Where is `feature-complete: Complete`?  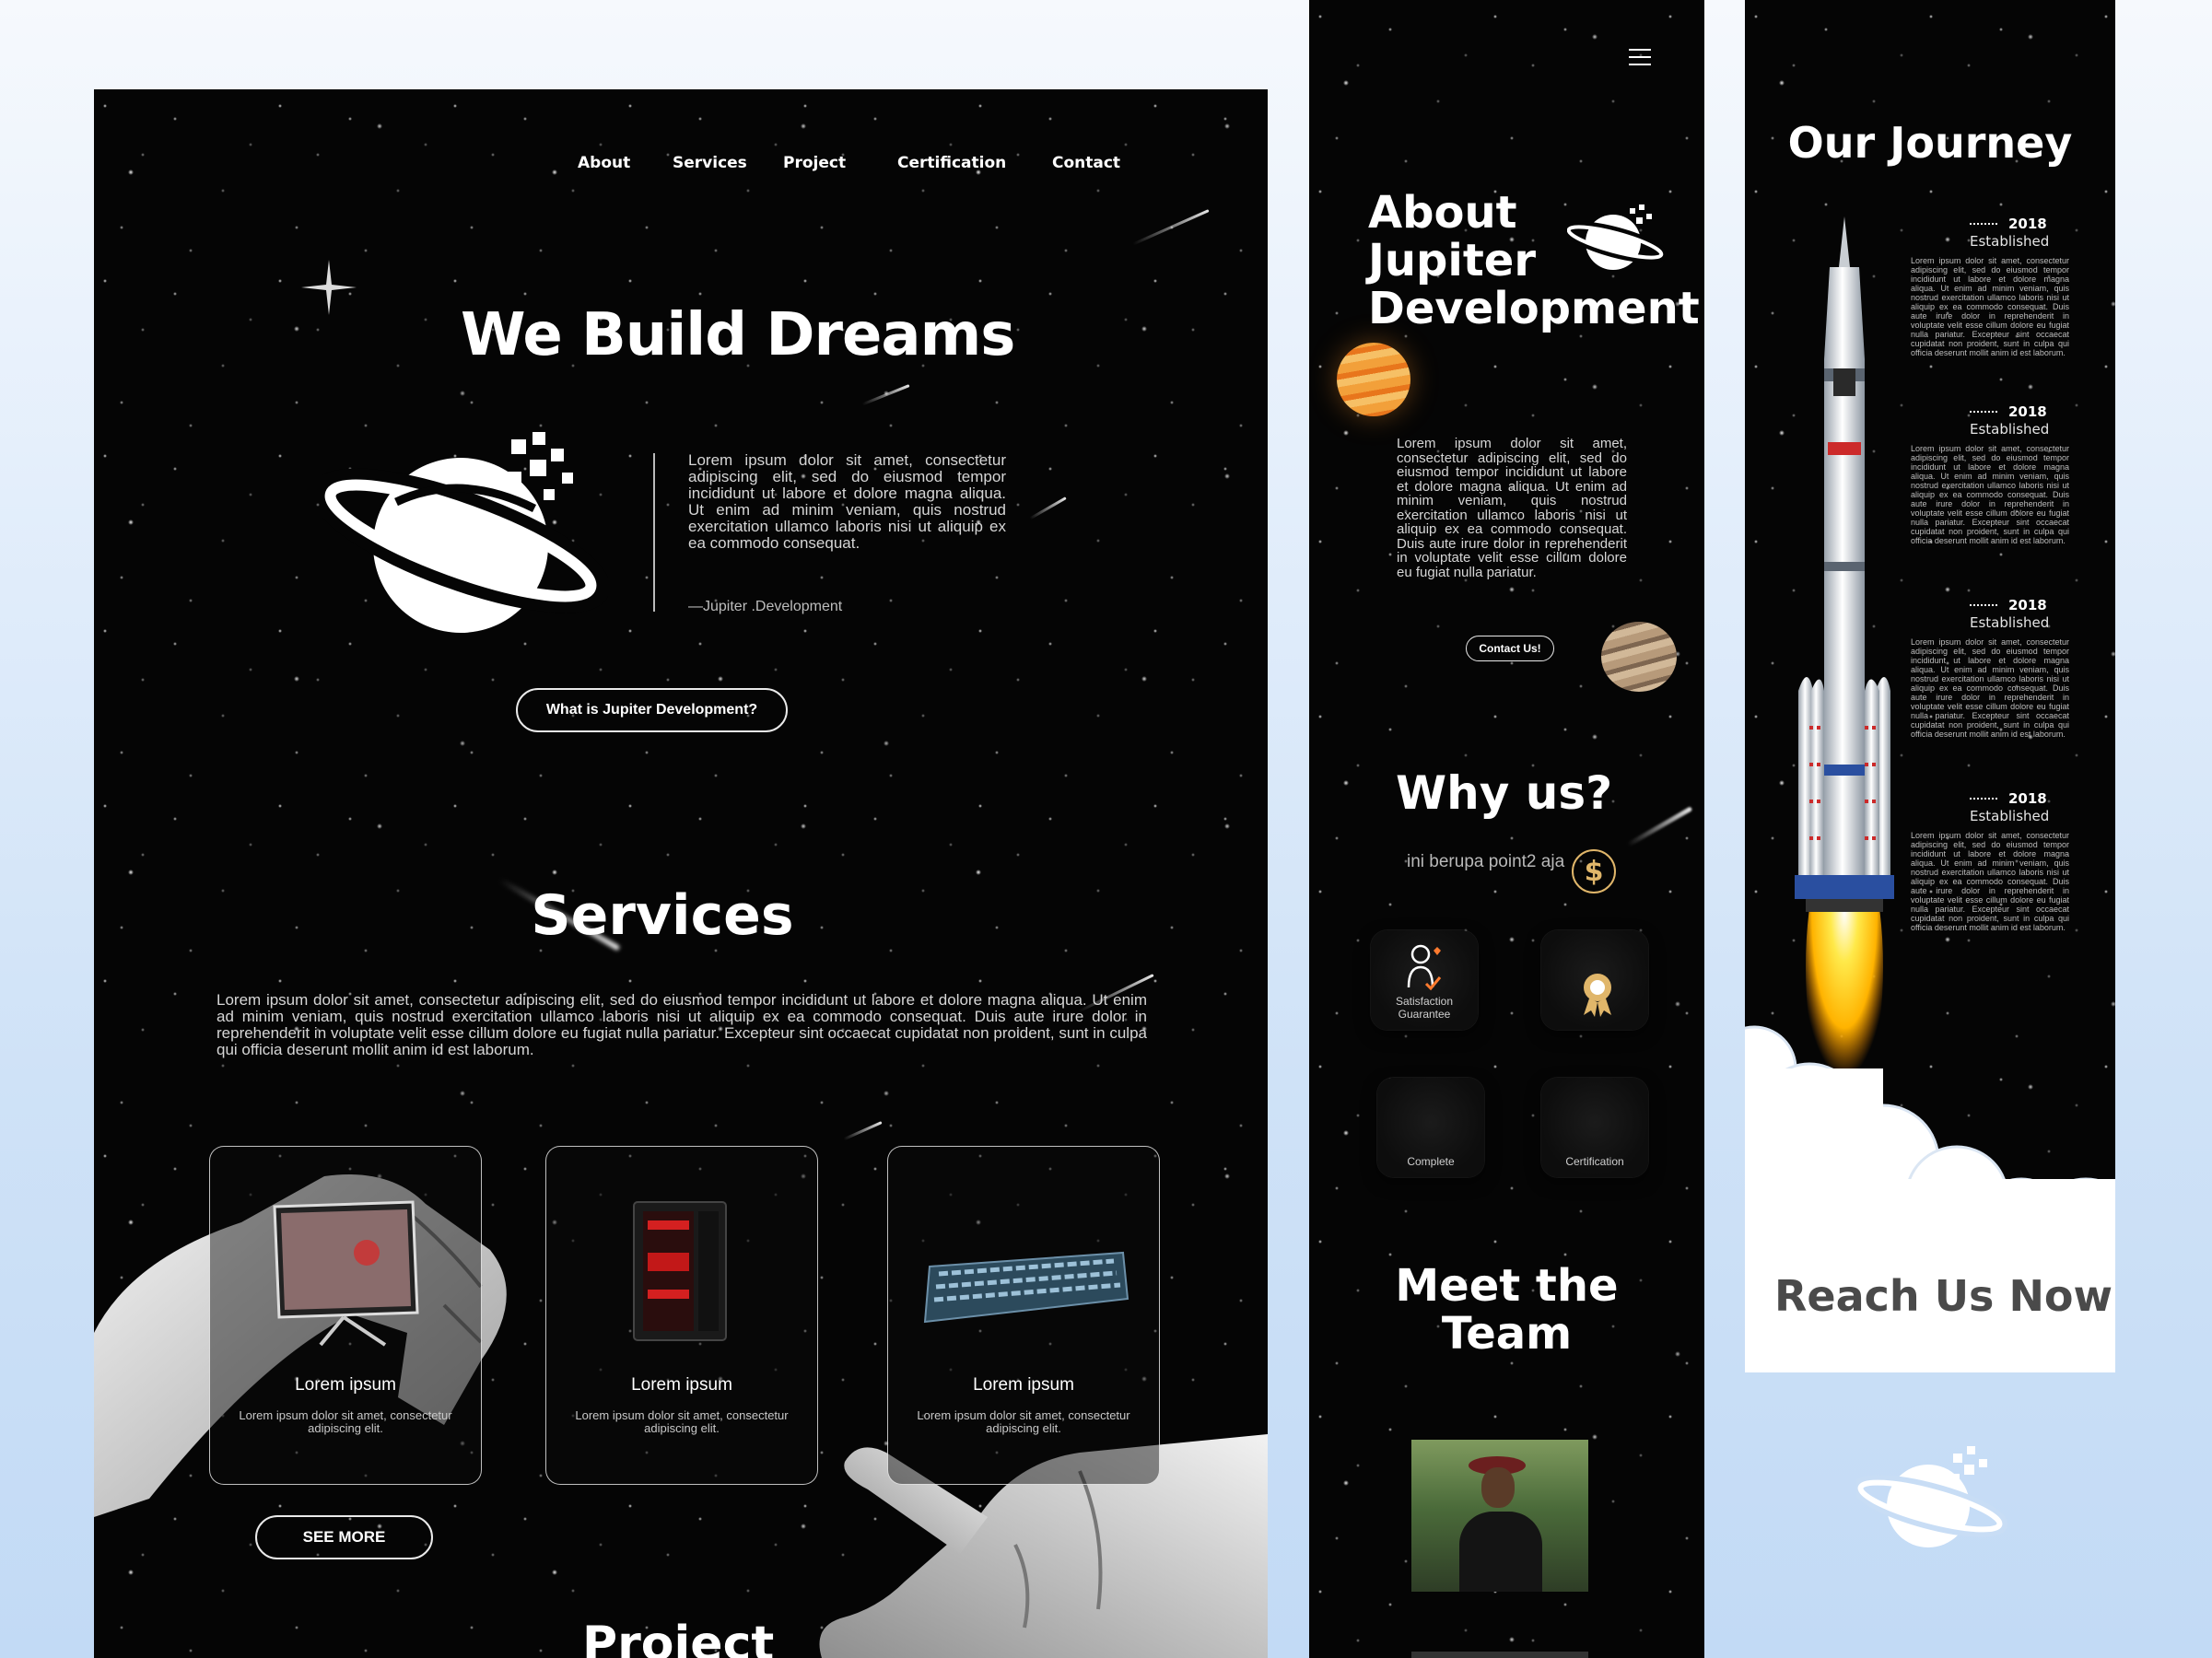
feature-complete: Complete is located at coordinates (1430, 1127).